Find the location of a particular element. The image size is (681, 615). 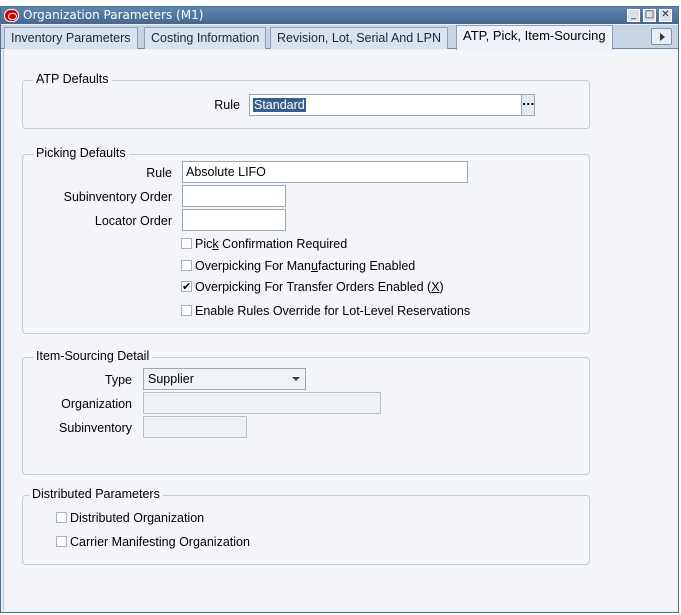

minimize-button: _ is located at coordinates (633, 15).